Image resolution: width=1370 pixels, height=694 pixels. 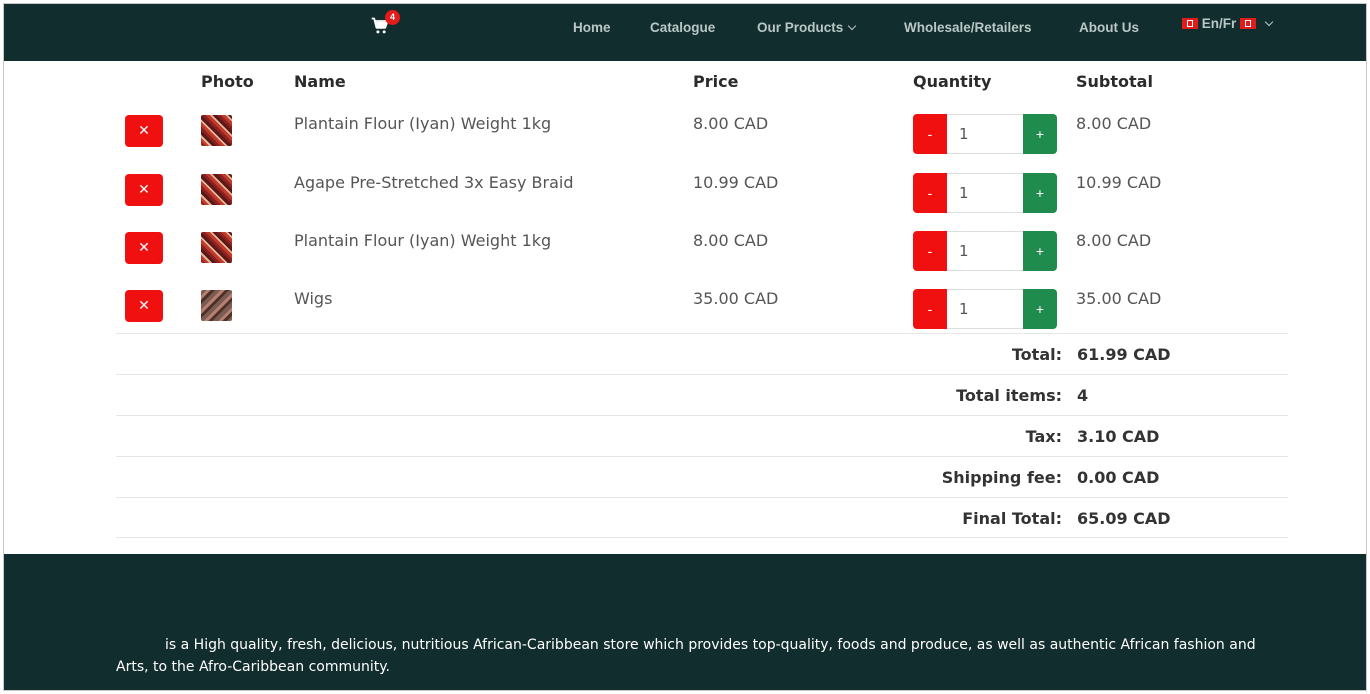 I want to click on summary-tax-row: Tax: 3.10 CAD, so click(x=702, y=435).